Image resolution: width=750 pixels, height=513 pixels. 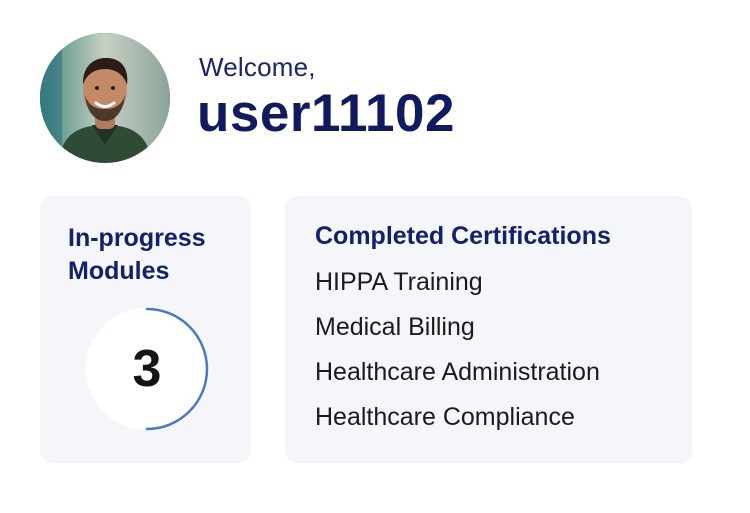 I want to click on in-progress-title: In-progress Modules, so click(x=137, y=254).